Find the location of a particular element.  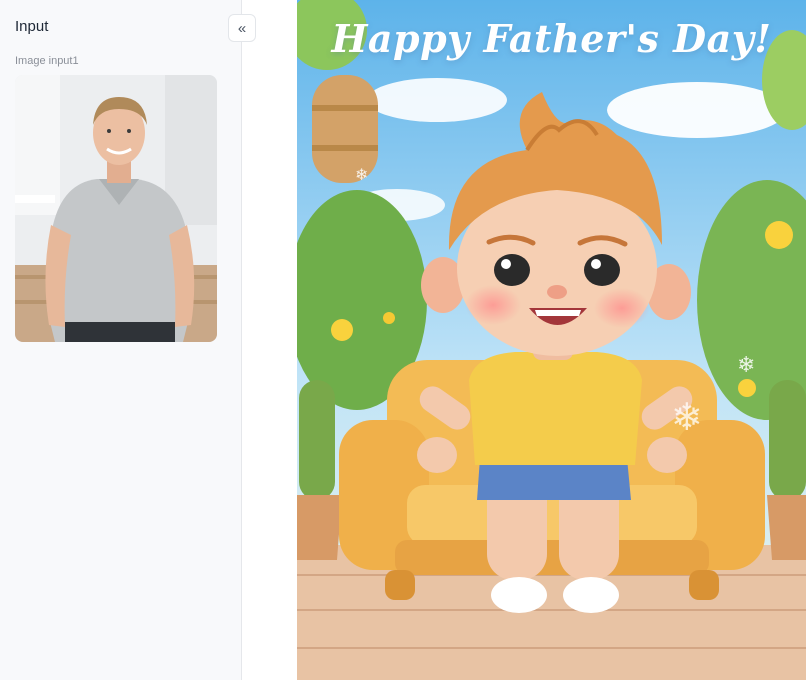

input-image-thumbnail is located at coordinates (116, 208).